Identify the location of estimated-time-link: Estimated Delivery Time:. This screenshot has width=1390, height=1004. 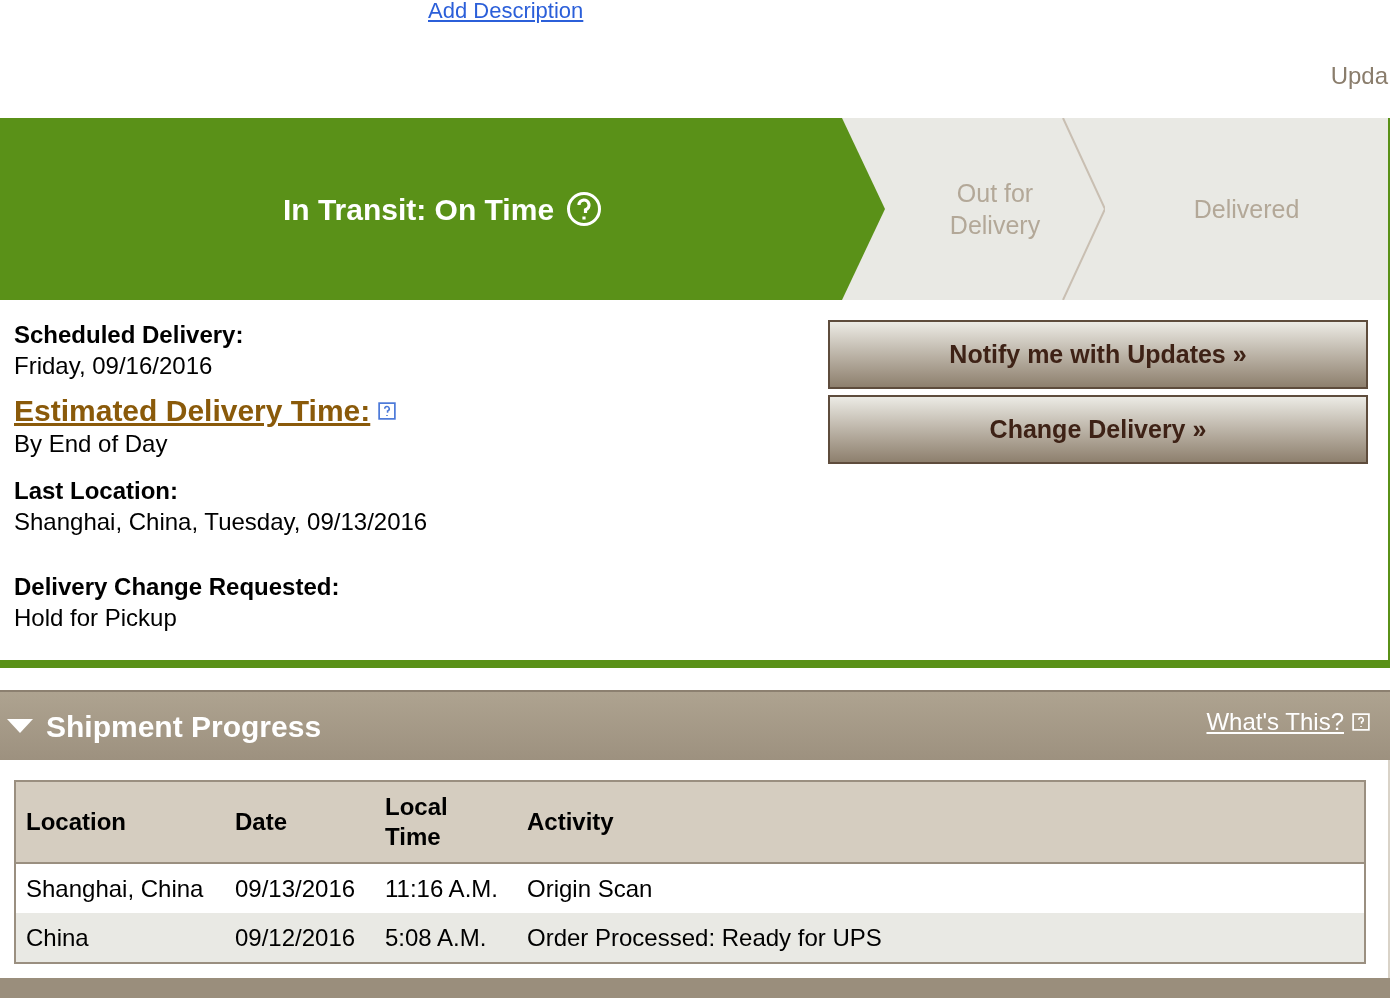
(192, 411).